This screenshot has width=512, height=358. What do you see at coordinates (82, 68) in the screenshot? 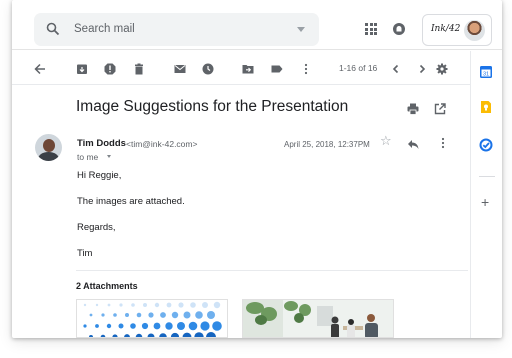
I see `archive-icon` at bounding box center [82, 68].